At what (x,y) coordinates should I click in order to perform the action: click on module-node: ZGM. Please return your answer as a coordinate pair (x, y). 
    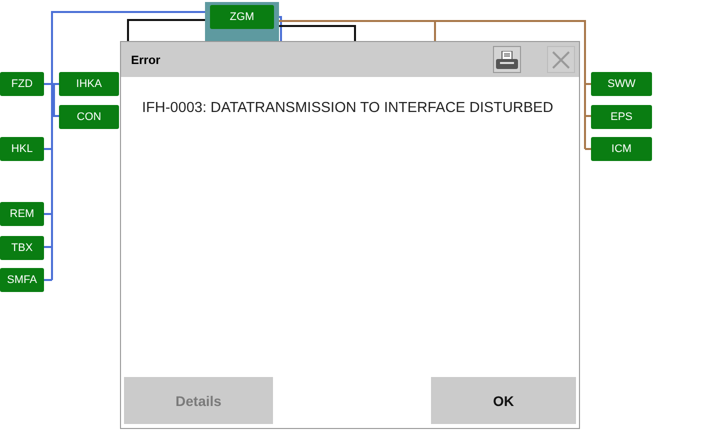
    Looking at the image, I should click on (242, 17).